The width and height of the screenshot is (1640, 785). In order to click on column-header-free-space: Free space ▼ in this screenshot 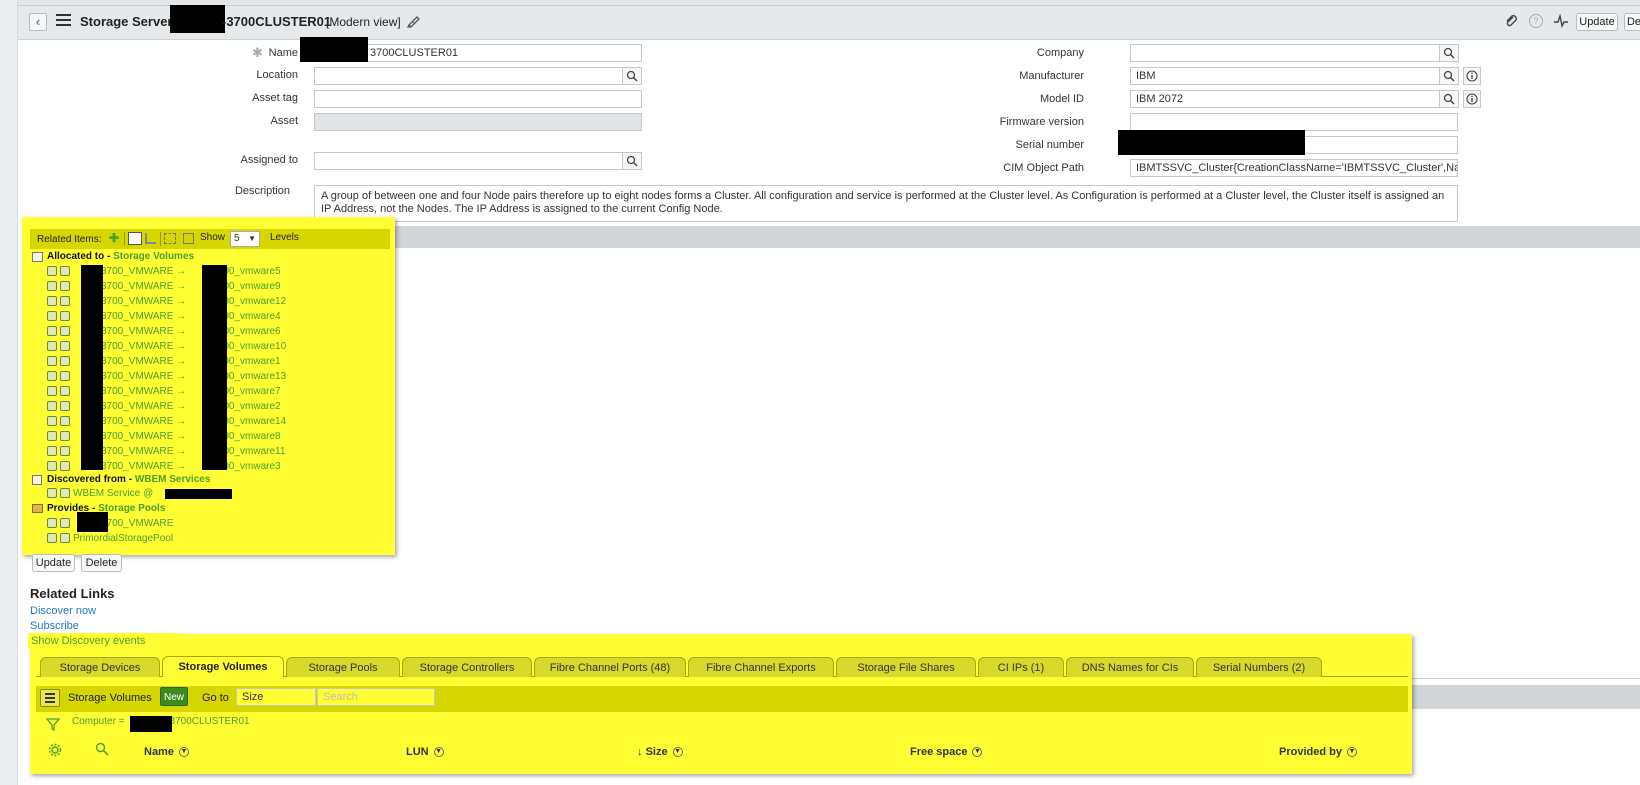, I will do `click(946, 752)`.